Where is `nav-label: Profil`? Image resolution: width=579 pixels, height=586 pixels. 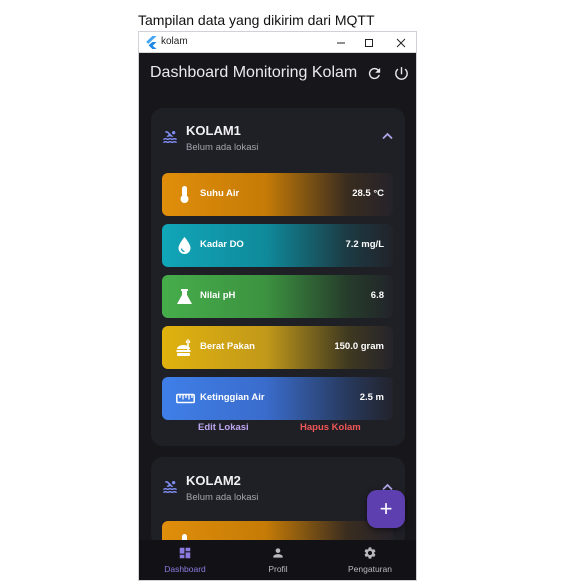
nav-label: Profil is located at coordinates (278, 569).